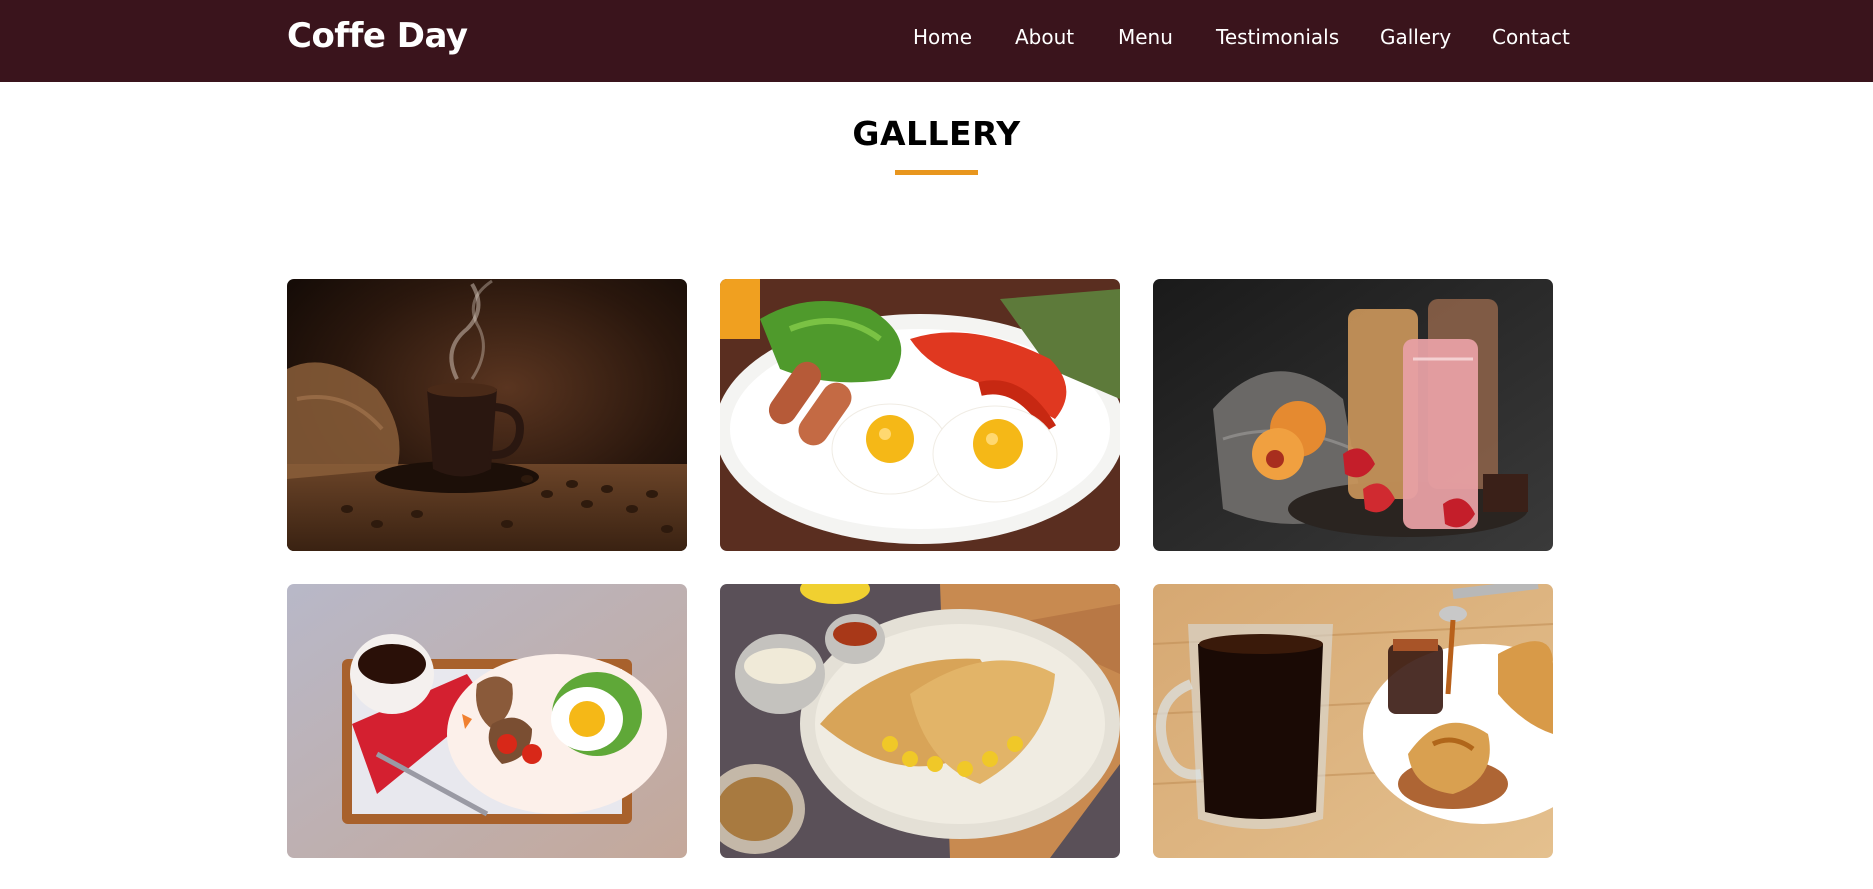  What do you see at coordinates (1353, 415) in the screenshot?
I see `gallery-image-smoothies` at bounding box center [1353, 415].